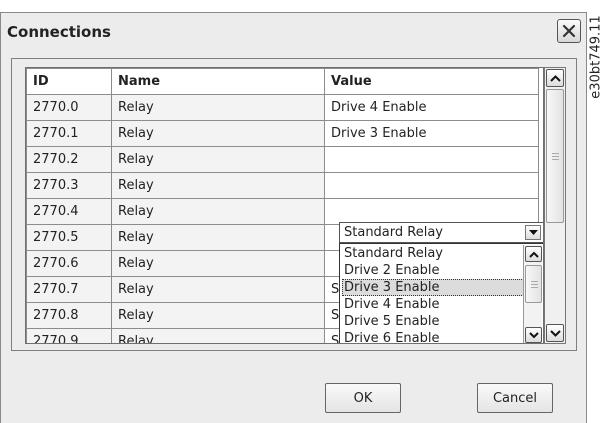  What do you see at coordinates (433, 321) in the screenshot?
I see `dropdown-option: Drive 5 Enable` at bounding box center [433, 321].